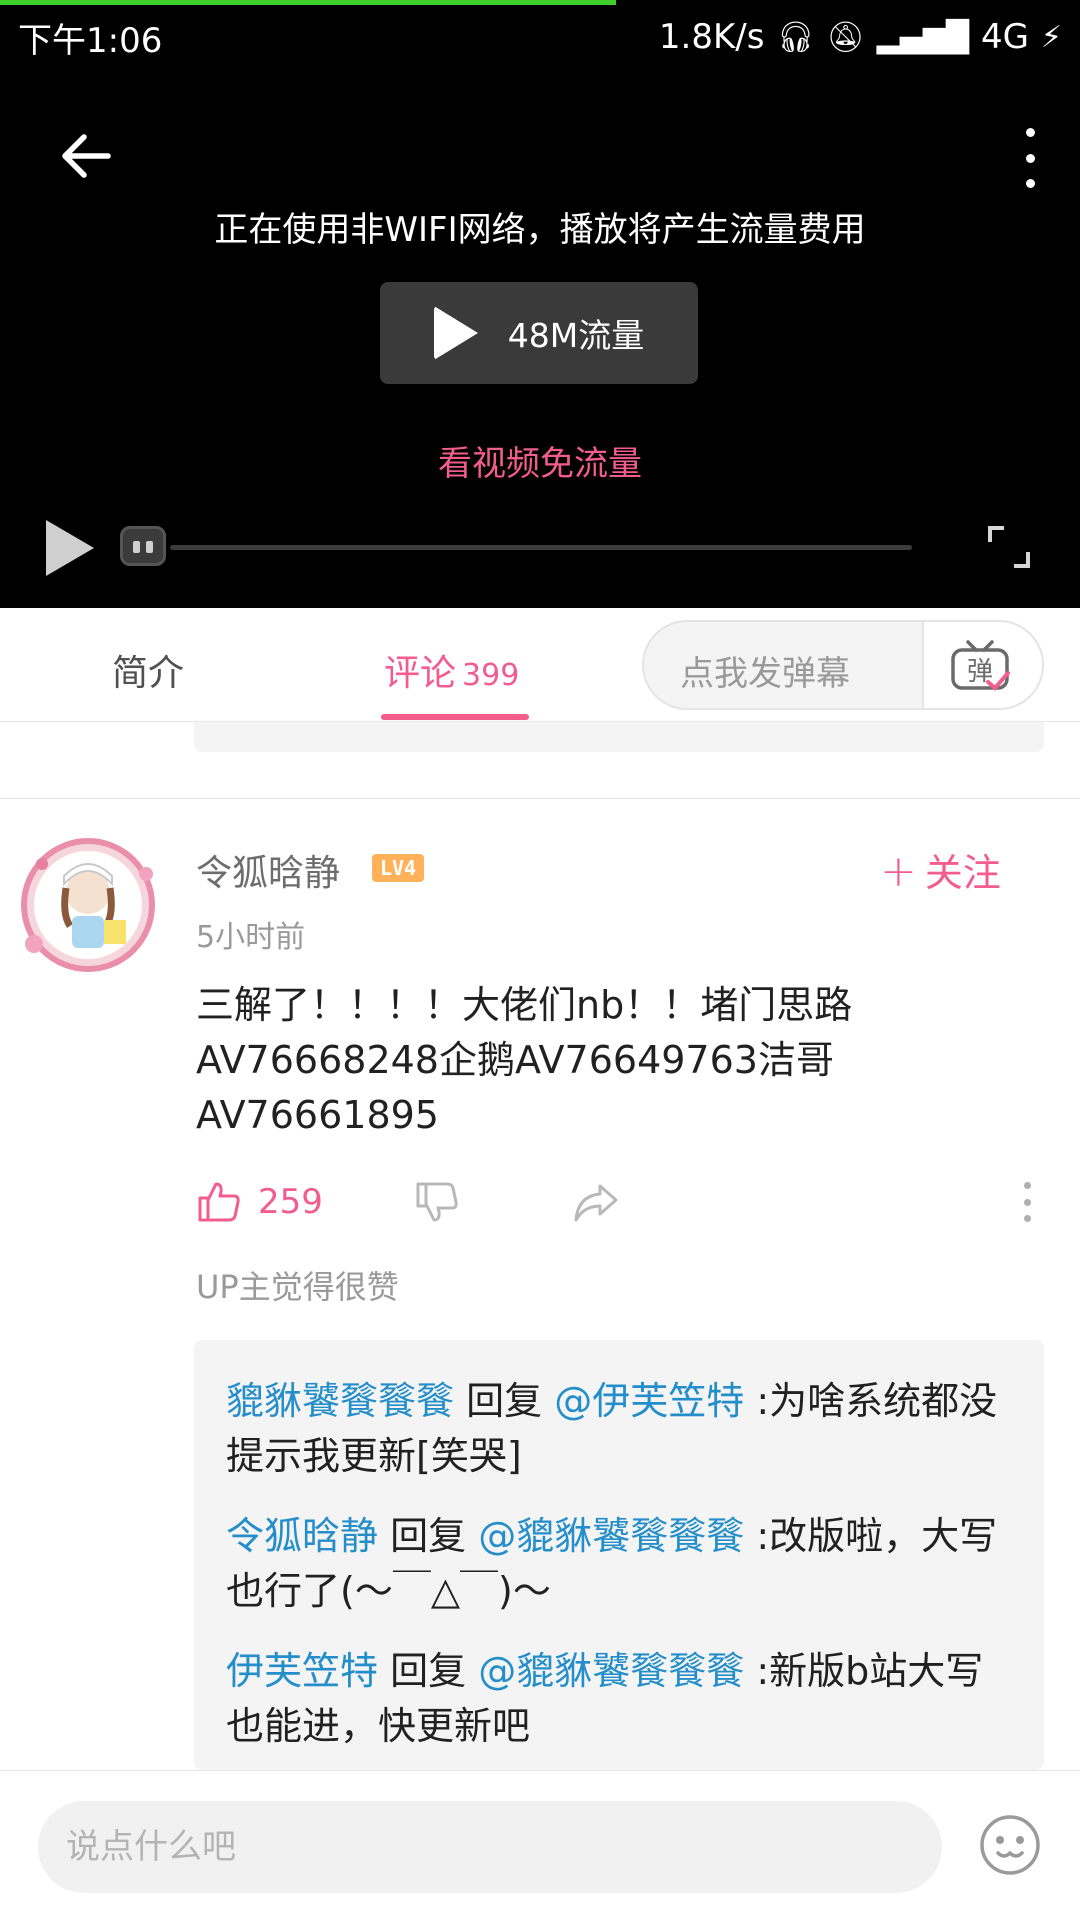 The height and width of the screenshot is (1920, 1080). Describe the element at coordinates (620, 1699) in the screenshot. I see `reply-item: 伊芙笠特 回复 @貔貅饕餮餮餮 :新版b站大写也能进，快更新吧` at that location.